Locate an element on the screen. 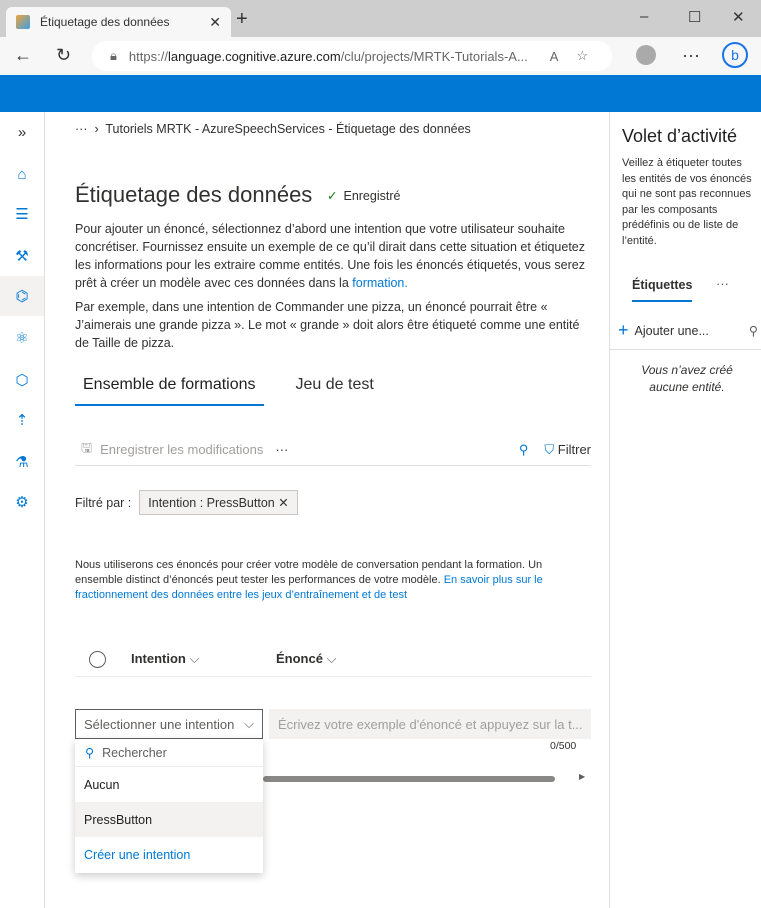  training-icon: ⚛ is located at coordinates (22, 338).